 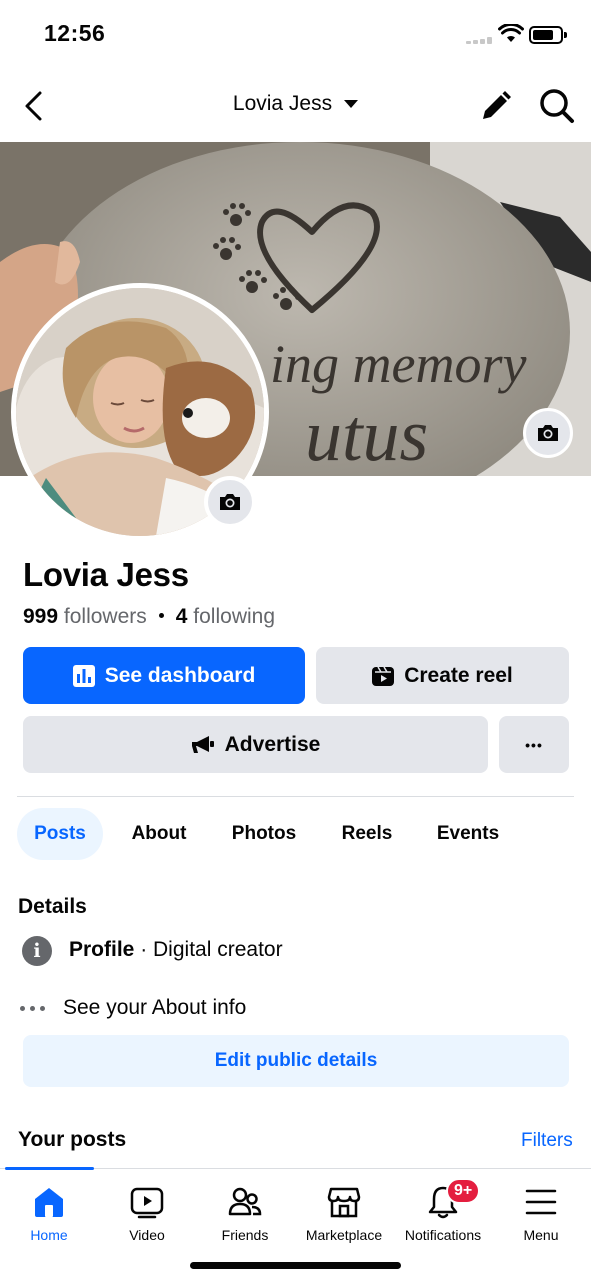 I want to click on tab-about: About, so click(x=159, y=834).